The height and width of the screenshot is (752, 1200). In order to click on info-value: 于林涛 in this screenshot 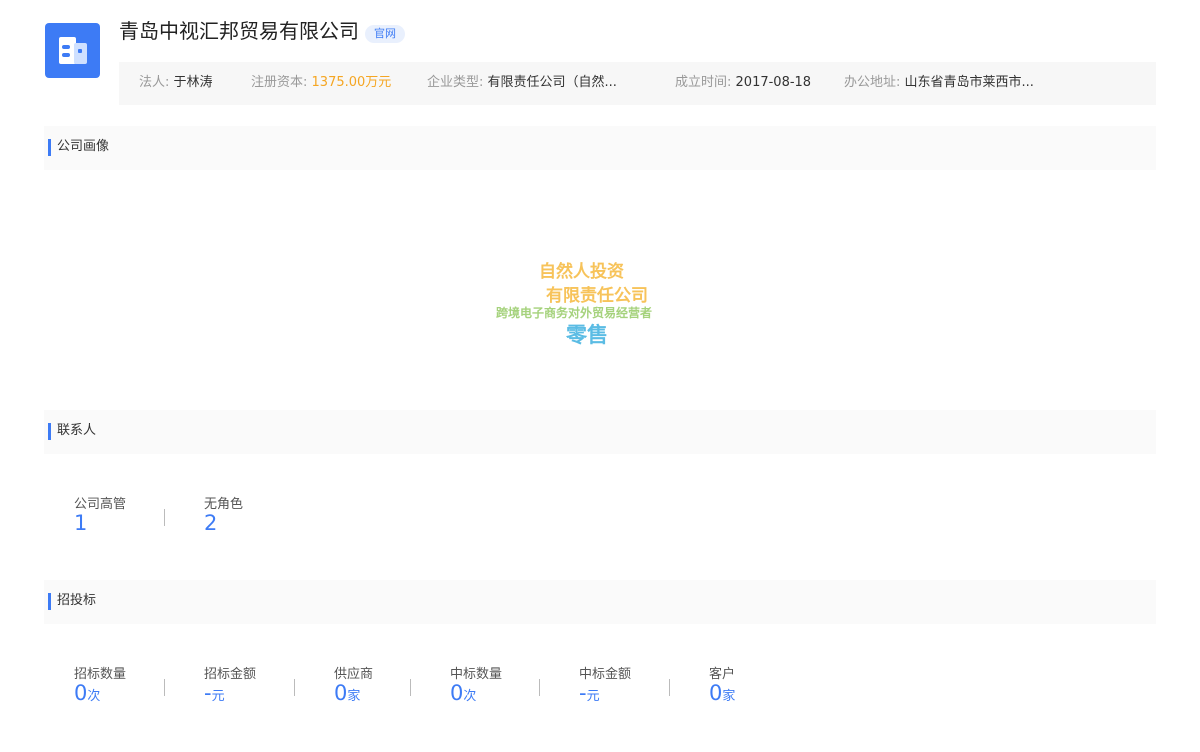, I will do `click(193, 82)`.